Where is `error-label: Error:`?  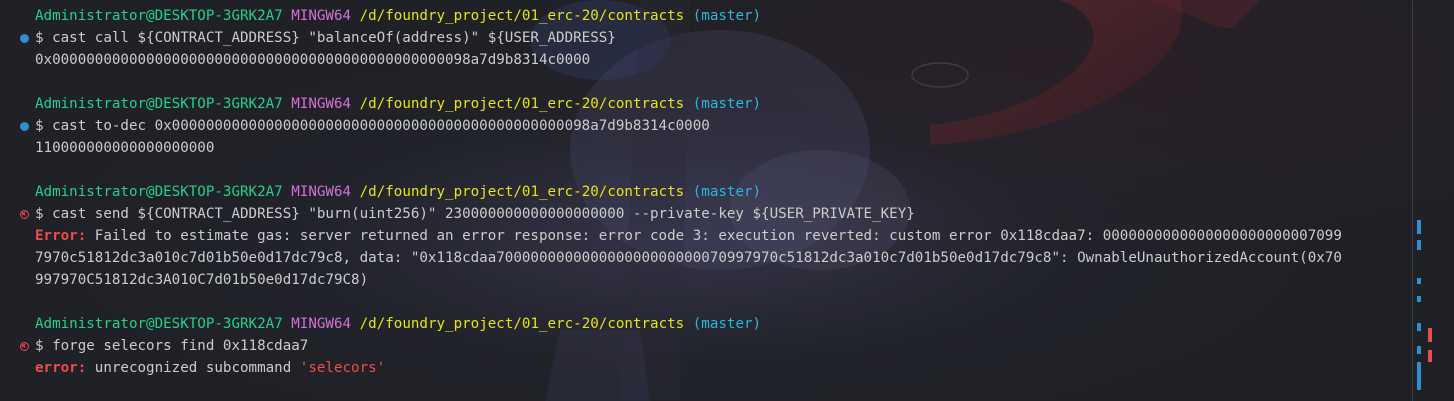
error-label: Error: is located at coordinates (61, 236).